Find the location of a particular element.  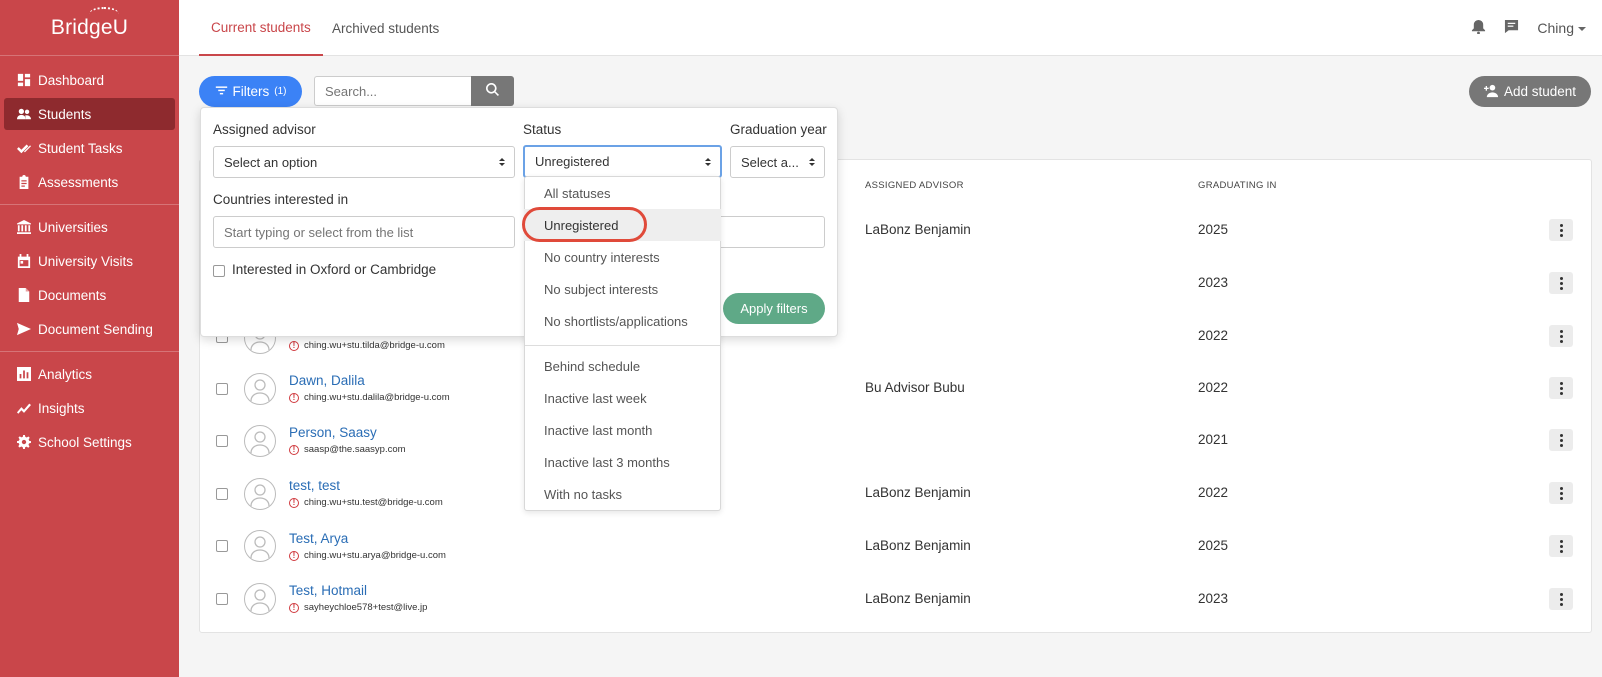

status-option: No subject interests is located at coordinates (622, 289).